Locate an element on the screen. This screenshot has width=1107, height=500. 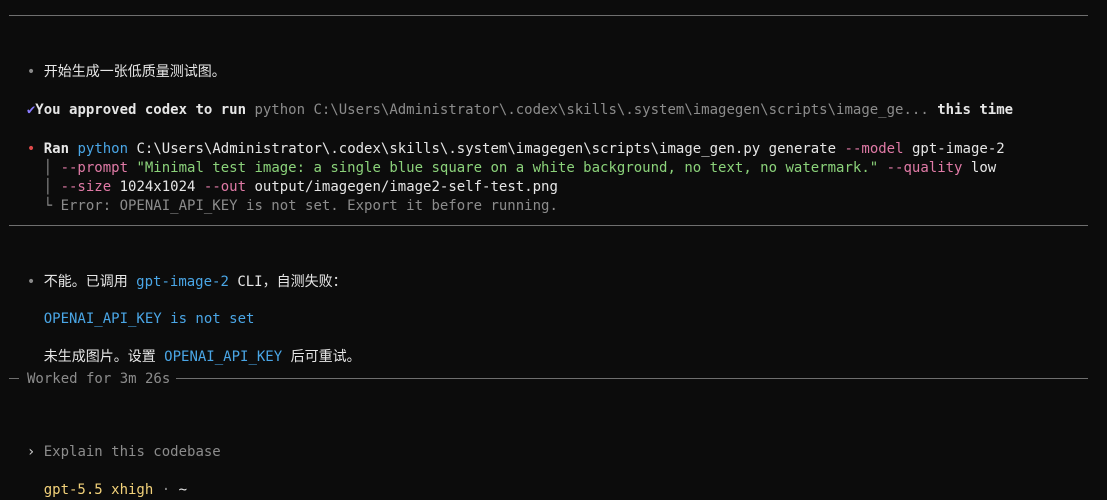
approval-prefix: You approved codex to run is located at coordinates (141, 110).